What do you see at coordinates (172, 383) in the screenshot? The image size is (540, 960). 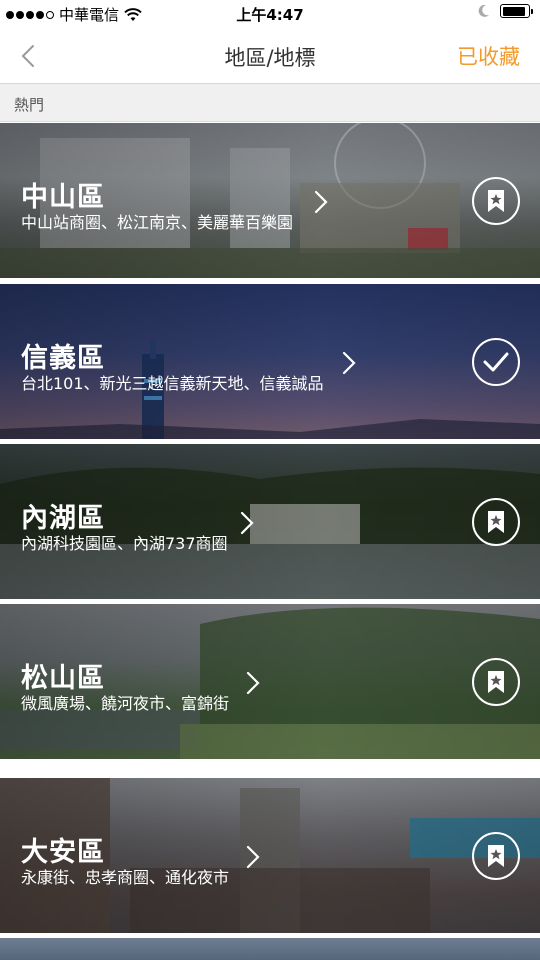 I see `district-landmarks: 台北101、新光三越信義新天地、信義誠品` at bounding box center [172, 383].